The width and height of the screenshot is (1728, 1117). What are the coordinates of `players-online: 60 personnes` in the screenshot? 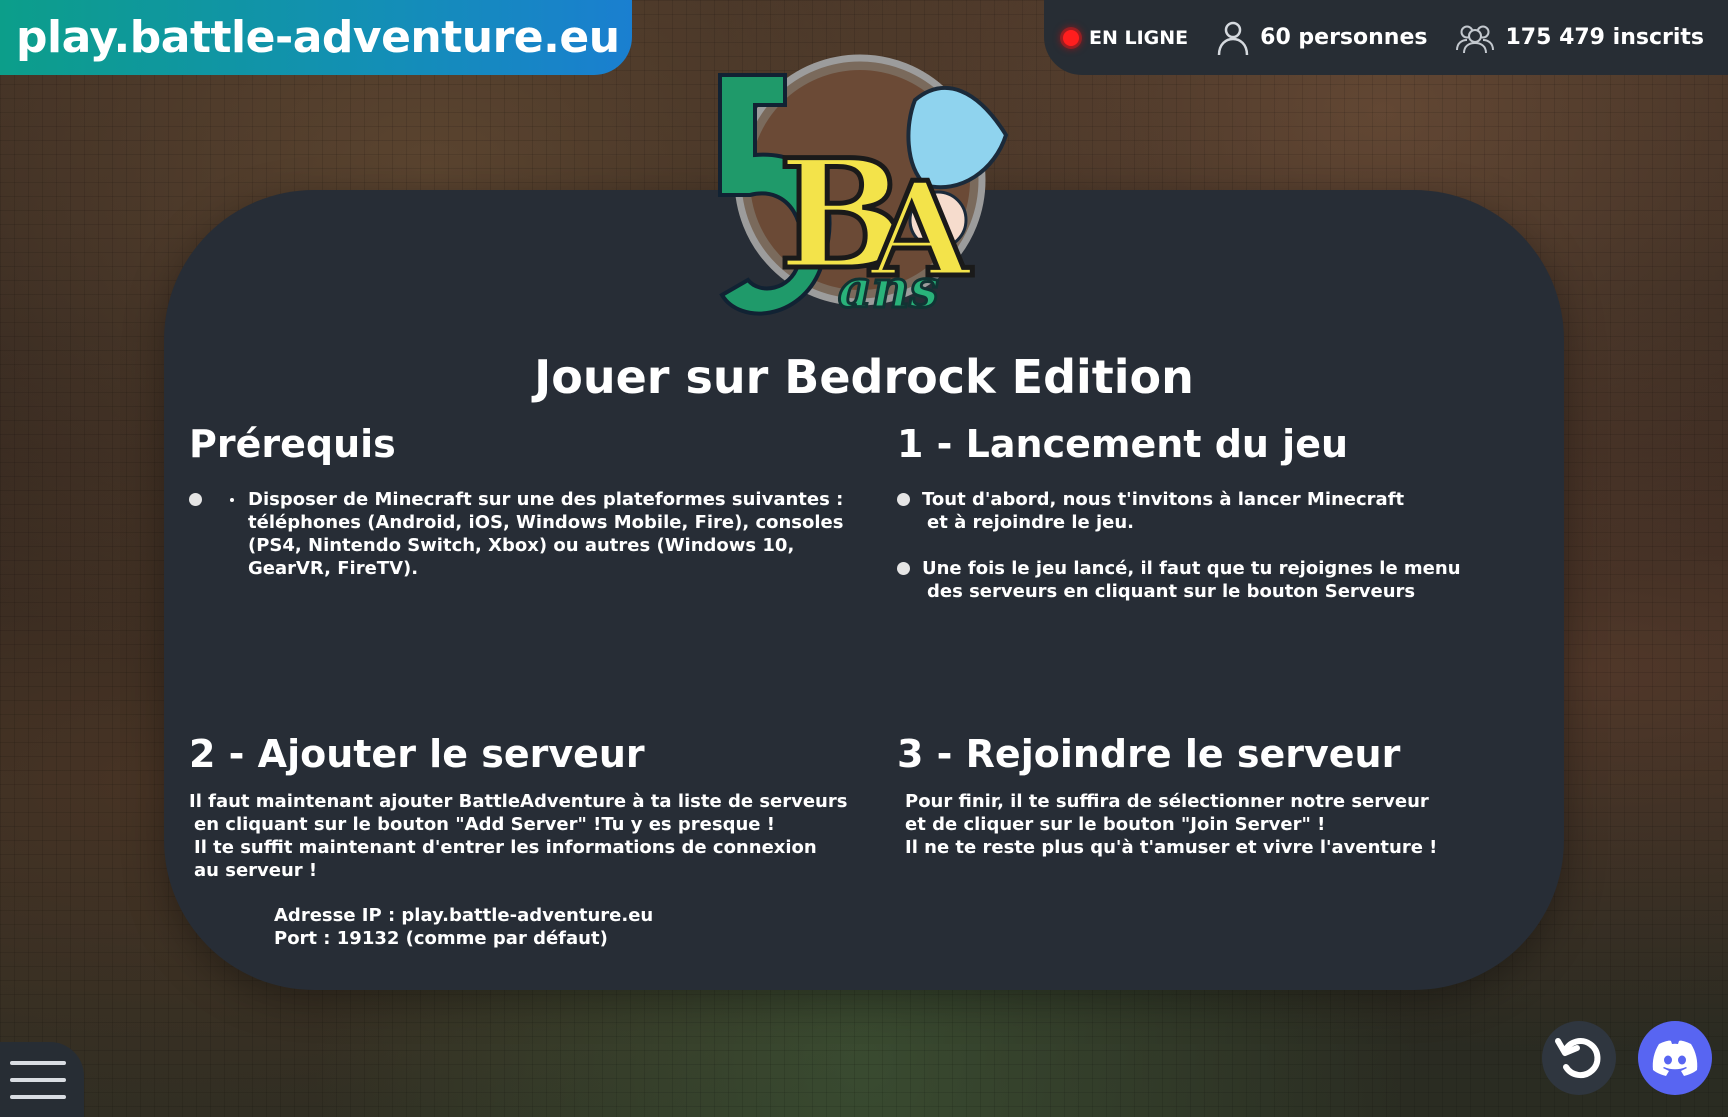 It's located at (1321, 38).